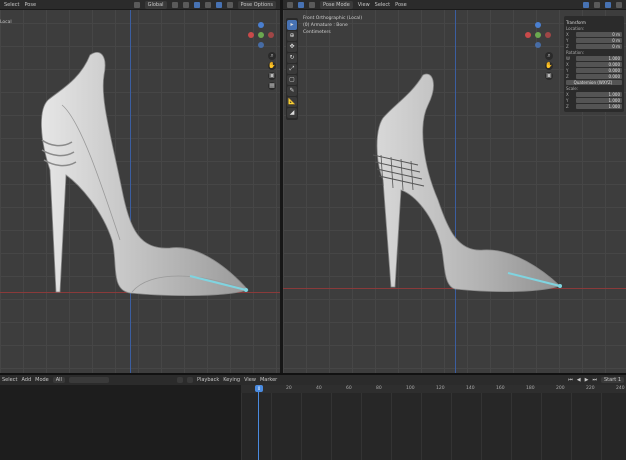 This screenshot has height=460, width=626. I want to click on channel-list, so click(120, 422).